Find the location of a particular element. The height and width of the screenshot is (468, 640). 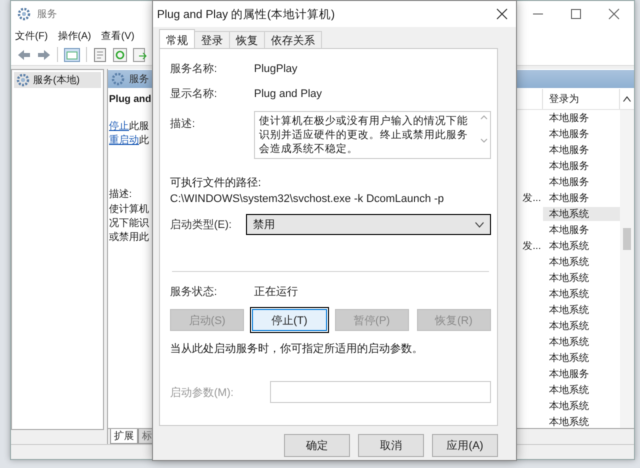

field-label: 服务状态: is located at coordinates (194, 291).